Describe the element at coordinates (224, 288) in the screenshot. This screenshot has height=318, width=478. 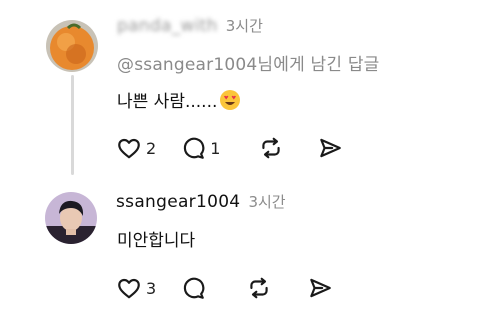
I see `comment-actions: 3` at that location.